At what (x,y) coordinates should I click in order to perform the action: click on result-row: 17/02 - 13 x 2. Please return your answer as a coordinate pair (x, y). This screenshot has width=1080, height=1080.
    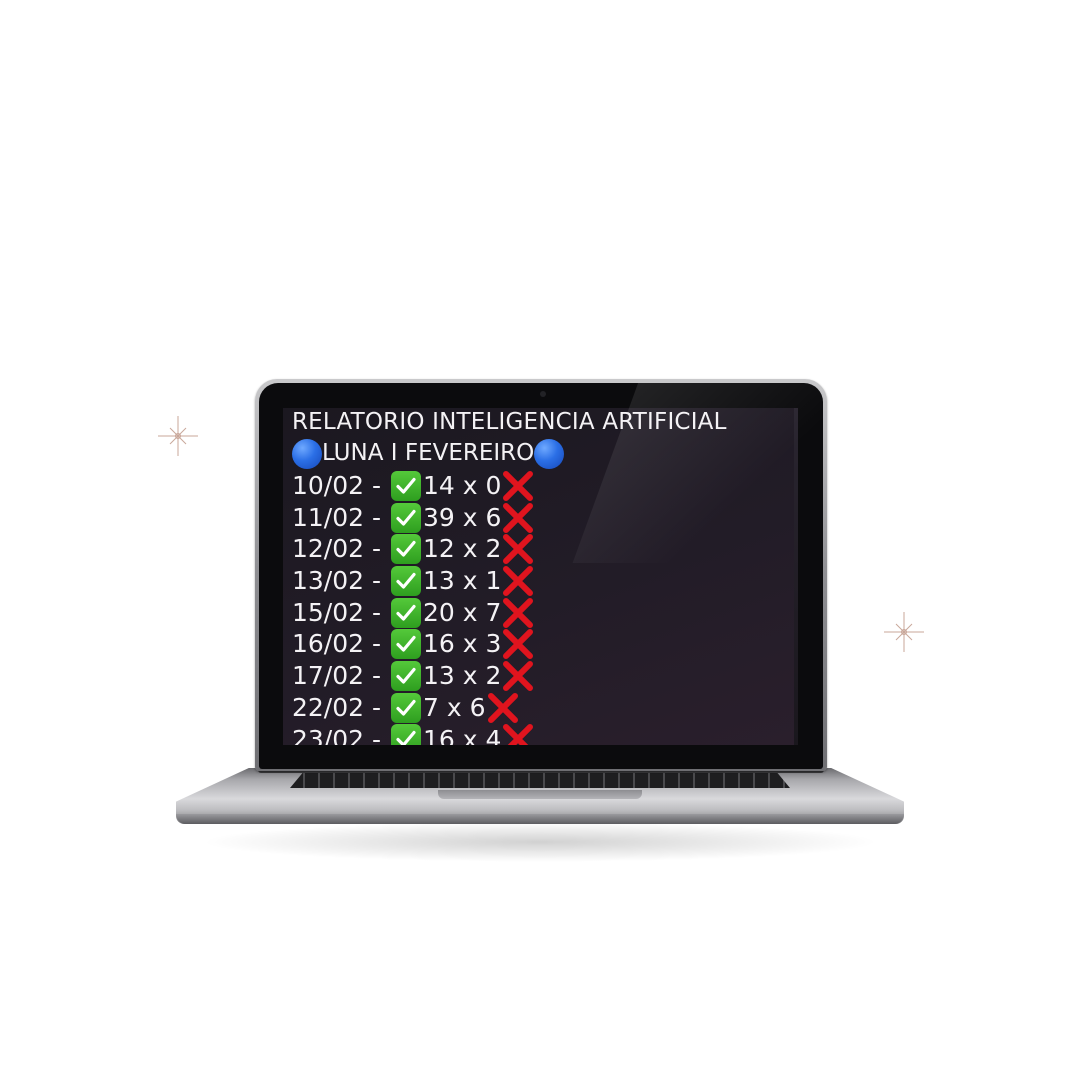
    Looking at the image, I should click on (509, 676).